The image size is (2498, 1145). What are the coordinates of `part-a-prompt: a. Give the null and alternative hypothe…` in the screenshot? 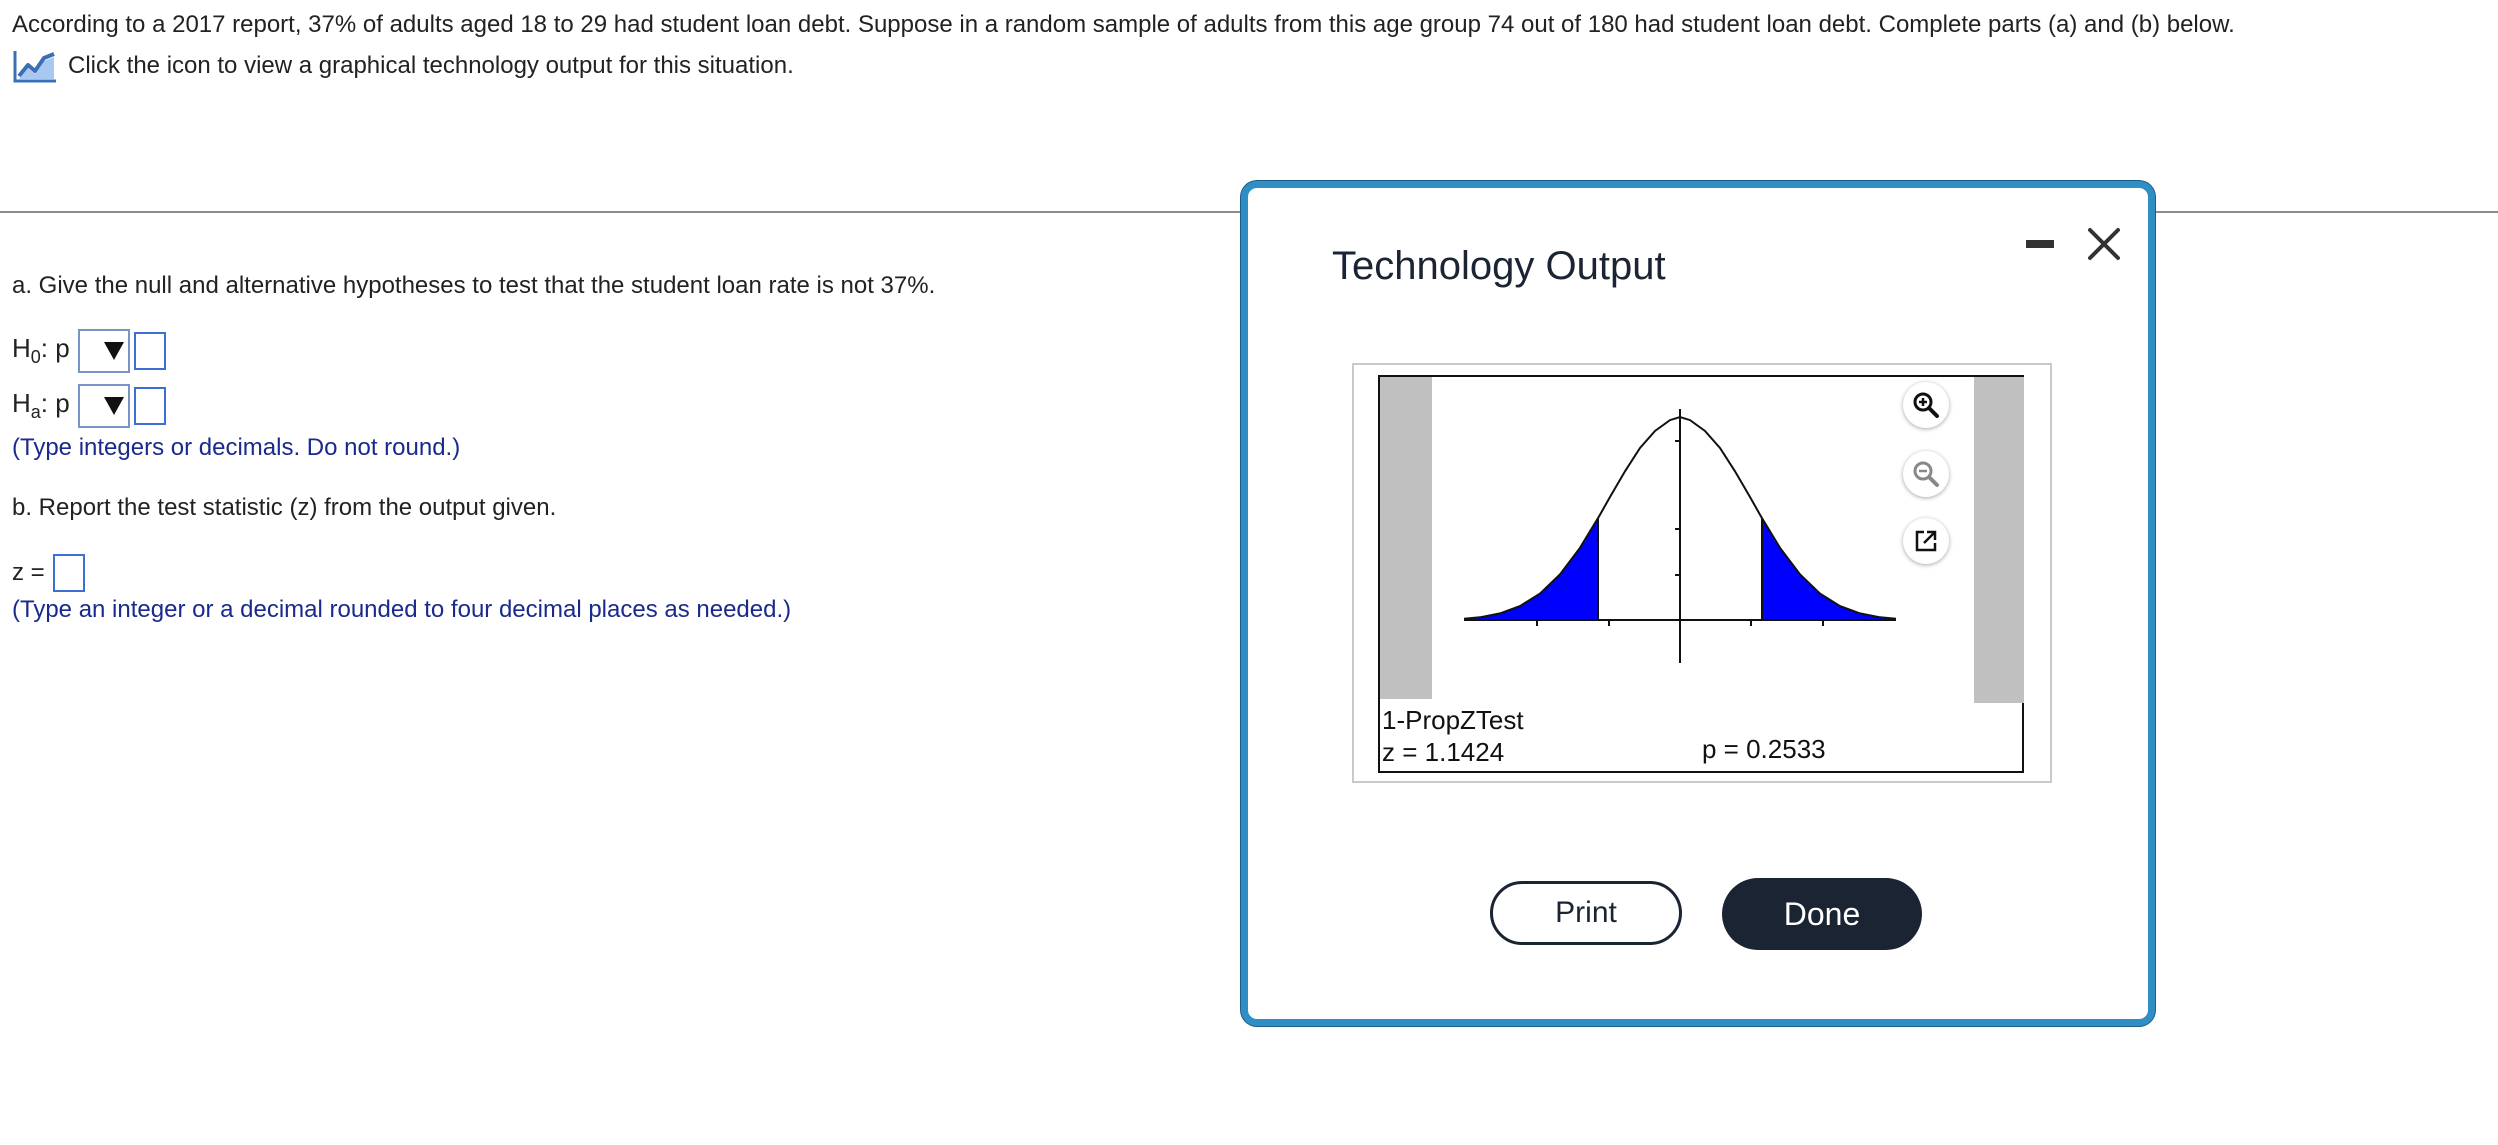 It's located at (474, 285).